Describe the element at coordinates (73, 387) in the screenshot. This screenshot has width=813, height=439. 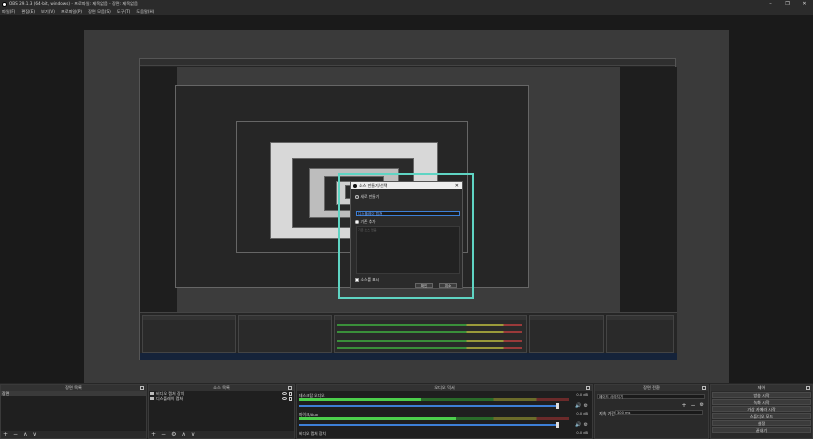
I see `scenes-dock-title: 장면 목록` at that location.